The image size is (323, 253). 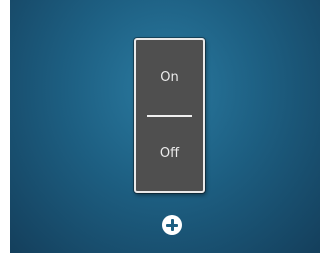 I want to click on plus-circle-icon, so click(x=172, y=225).